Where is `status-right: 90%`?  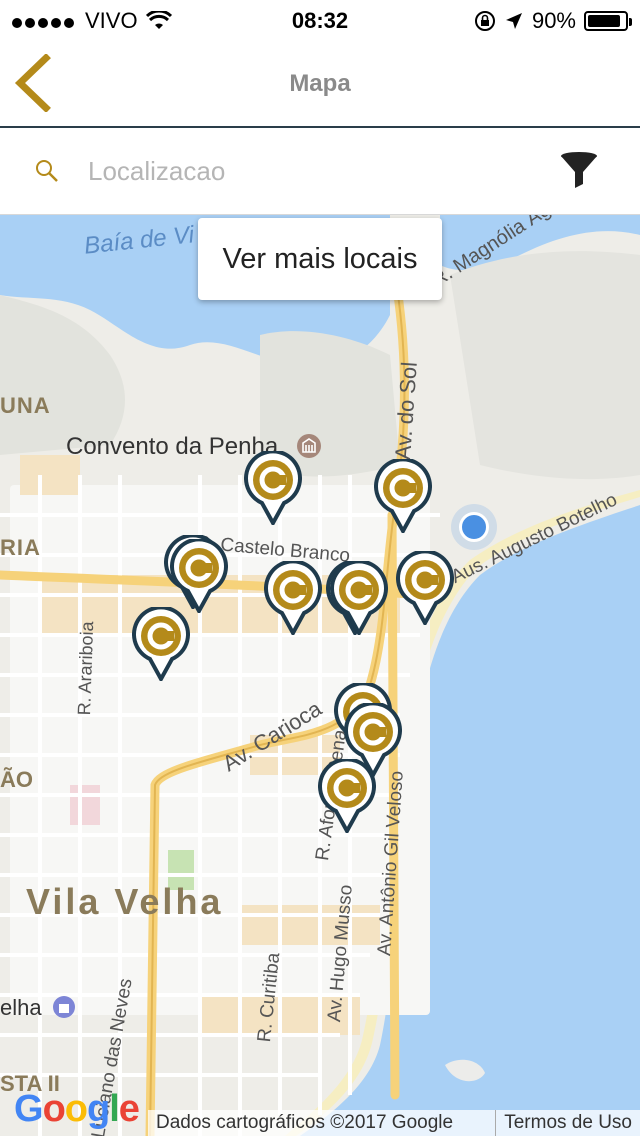 status-right: 90% is located at coordinates (553, 21).